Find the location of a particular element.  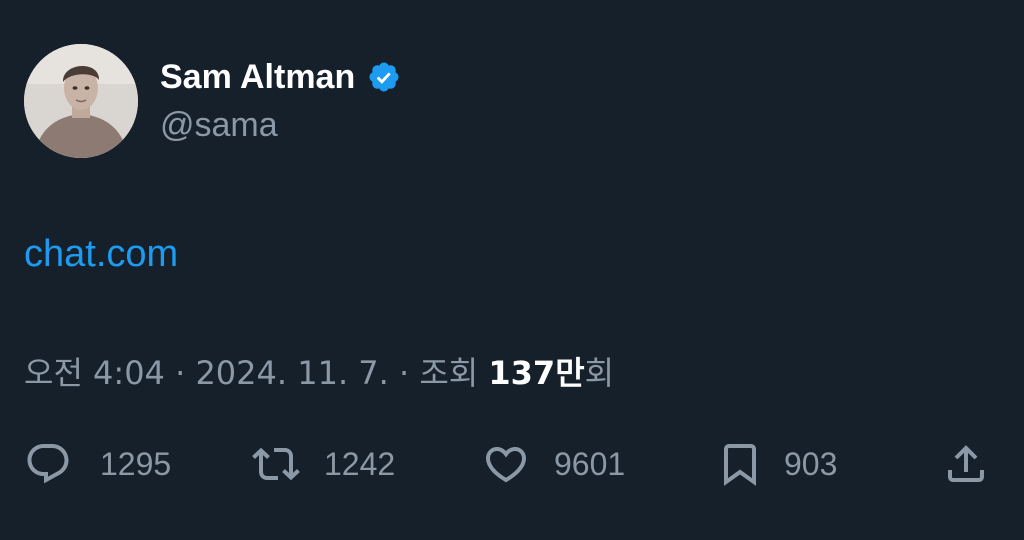

tweet-link: chat.com is located at coordinates (101, 254).